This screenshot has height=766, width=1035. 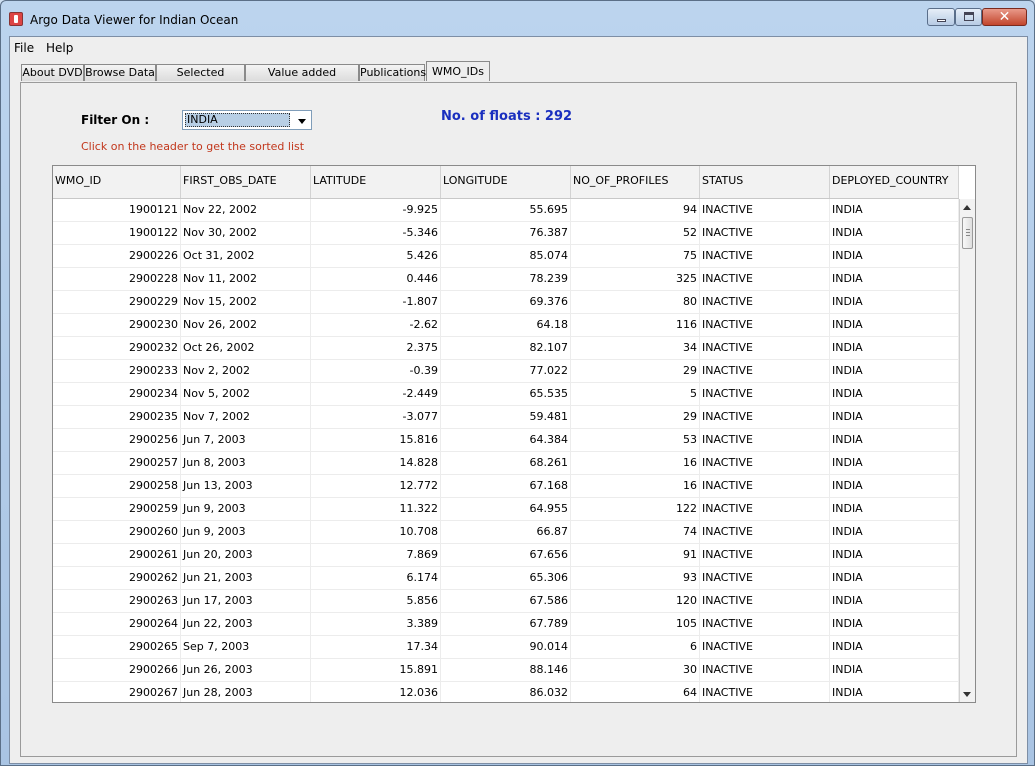 I want to click on cell-wmo-id: 2900256, so click(x=117, y=440).